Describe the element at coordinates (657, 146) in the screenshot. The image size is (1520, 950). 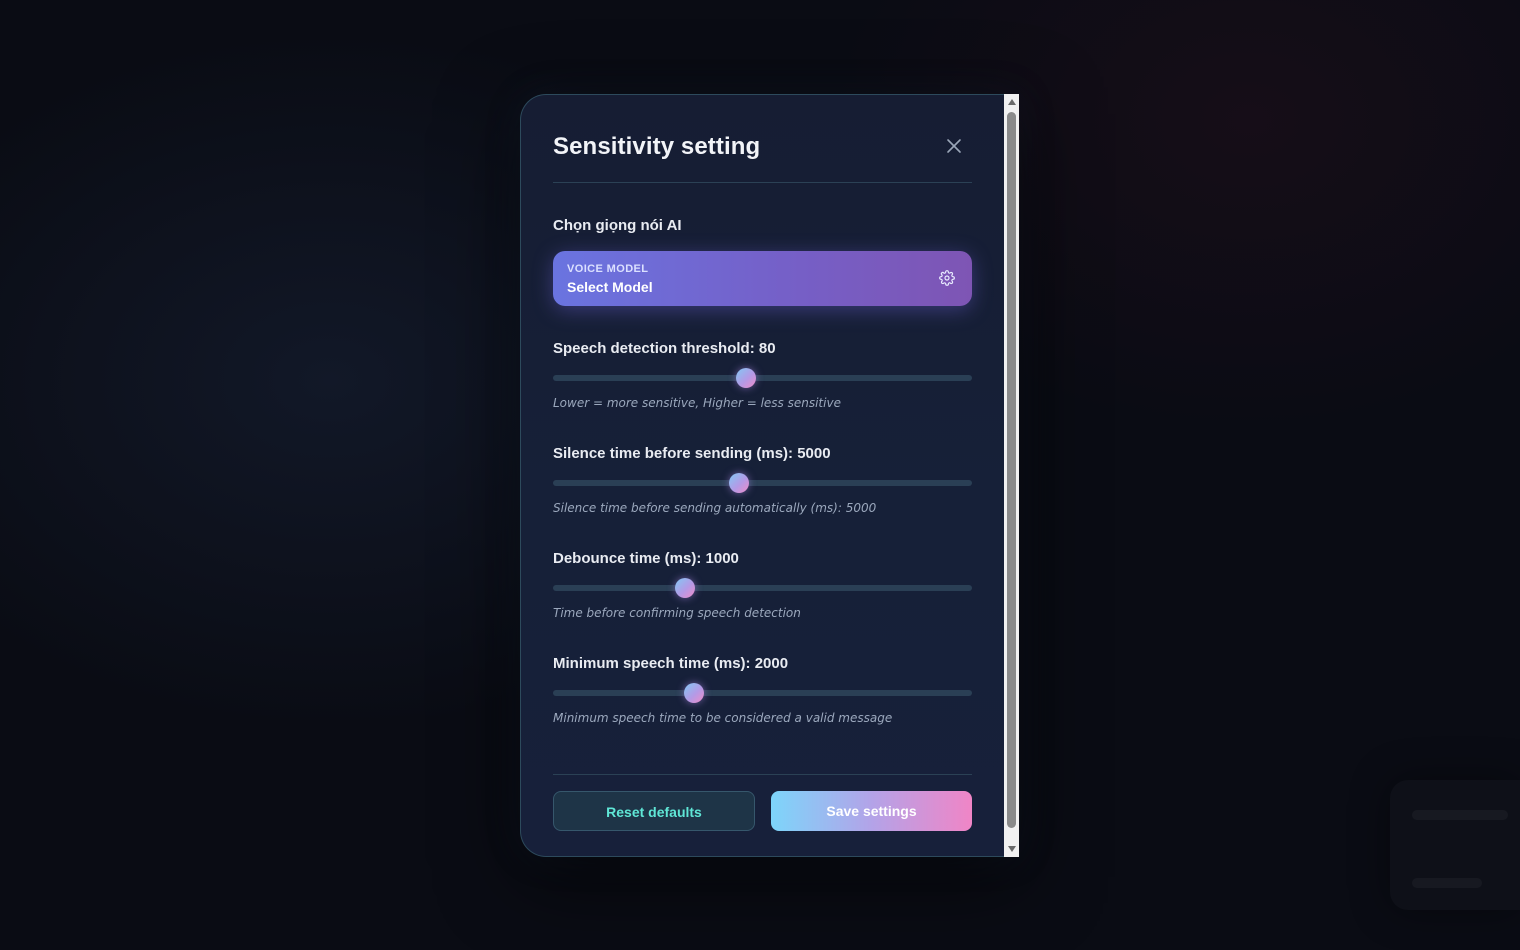
I see `dialog-title: Sensitivity setting` at that location.